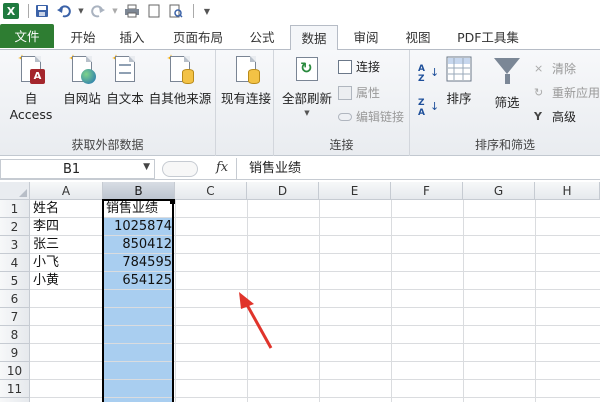  What do you see at coordinates (262, 37) in the screenshot?
I see `tab-formulas: 公式` at bounding box center [262, 37].